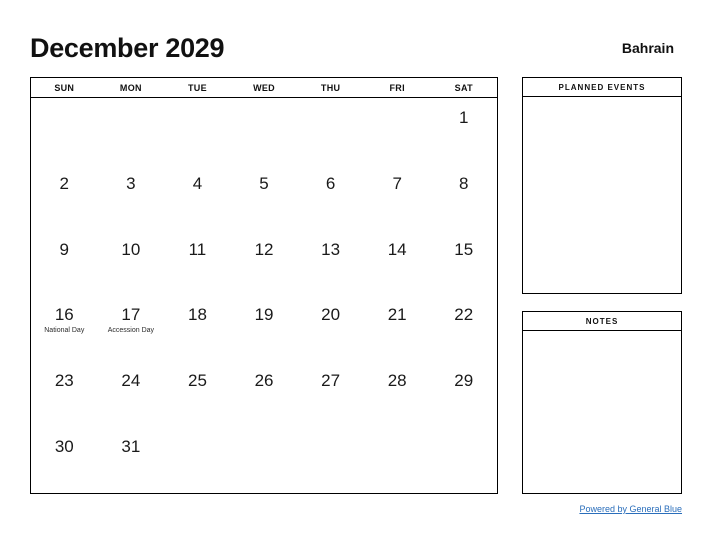  What do you see at coordinates (464, 183) in the screenshot?
I see `day-number: 8` at bounding box center [464, 183].